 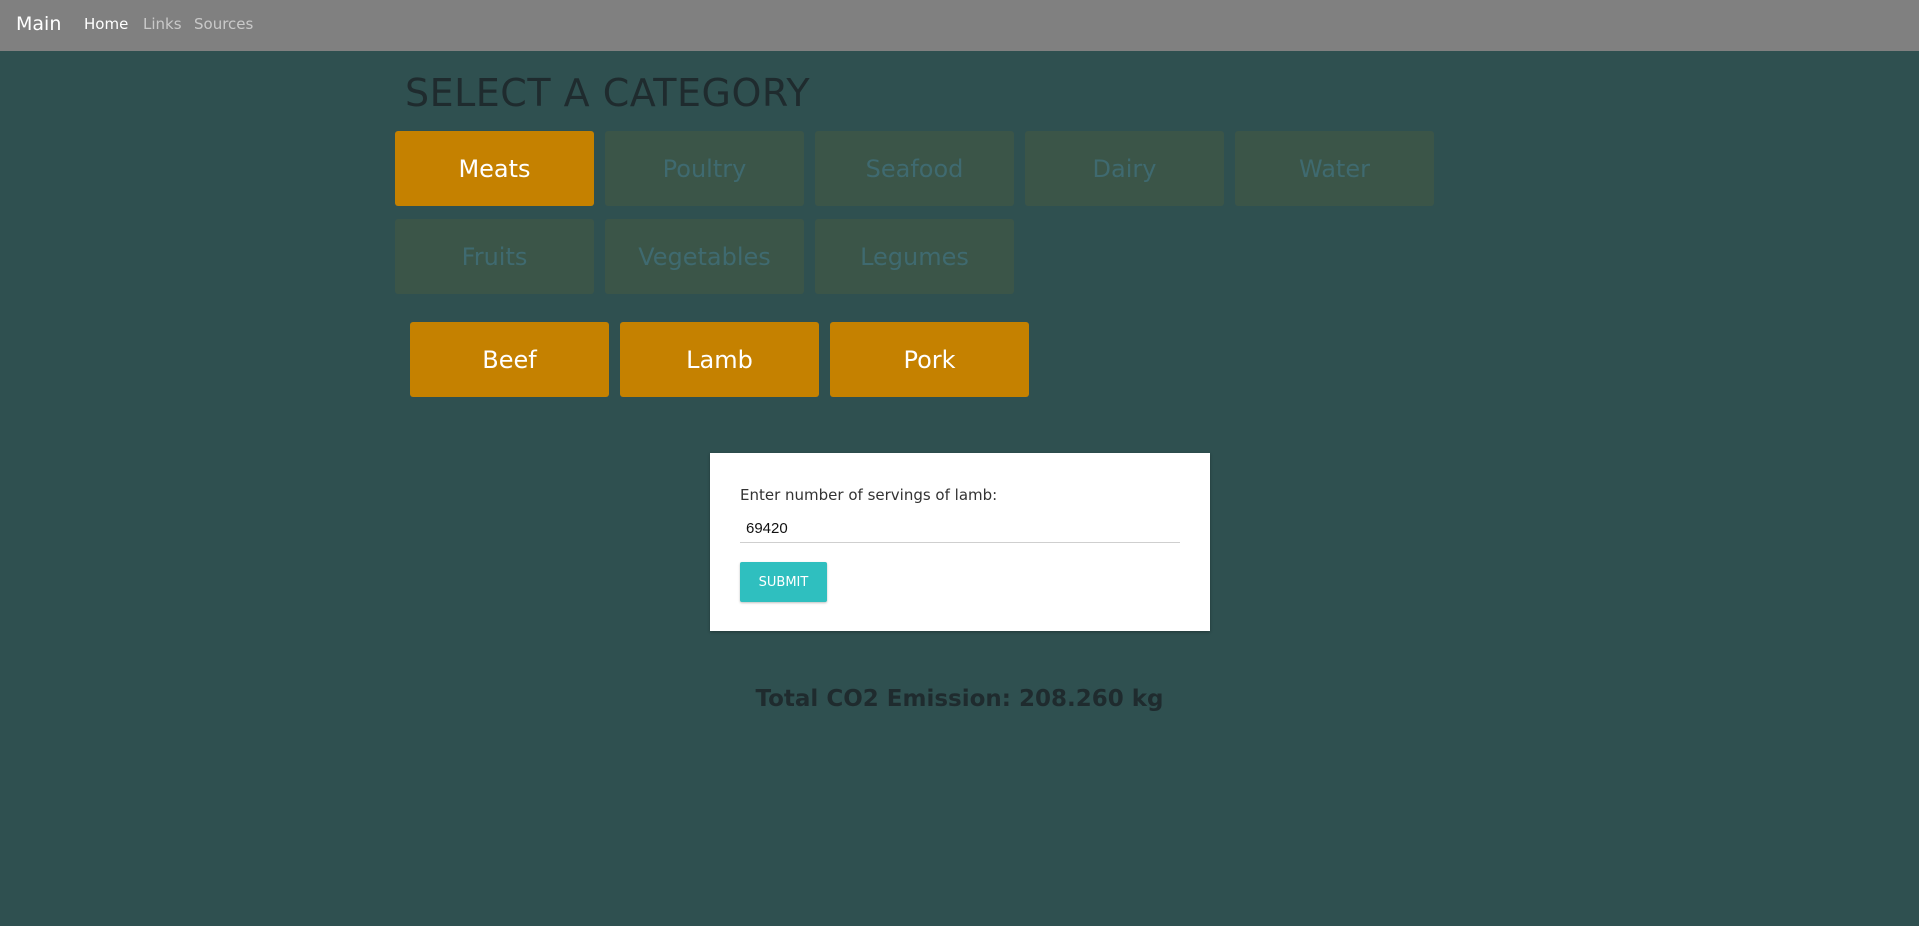 I want to click on category-water-button: Water, so click(x=1334, y=168).